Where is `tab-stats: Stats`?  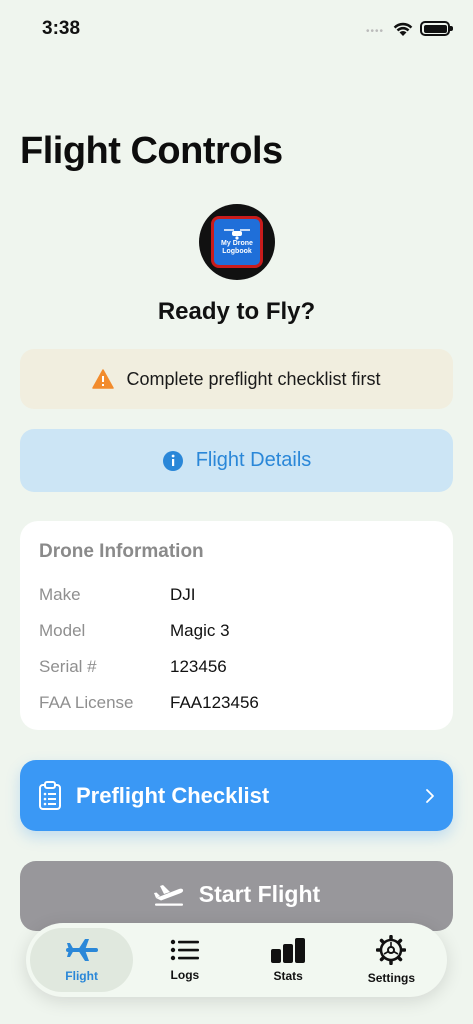
tab-stats: Stats is located at coordinates (288, 960).